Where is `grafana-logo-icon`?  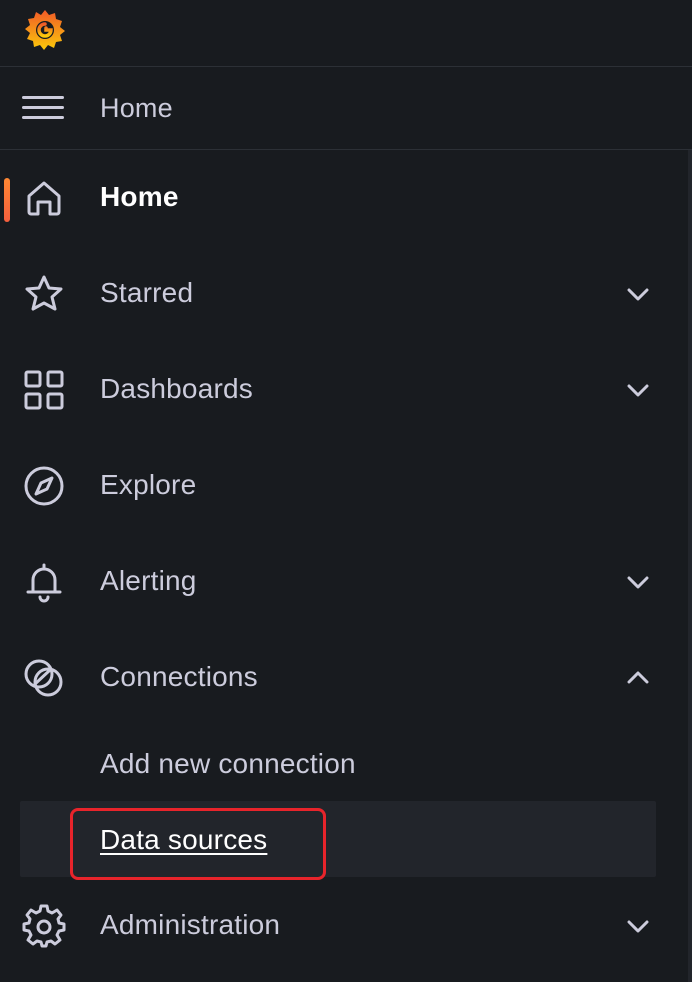
grafana-logo-icon is located at coordinates (45, 29).